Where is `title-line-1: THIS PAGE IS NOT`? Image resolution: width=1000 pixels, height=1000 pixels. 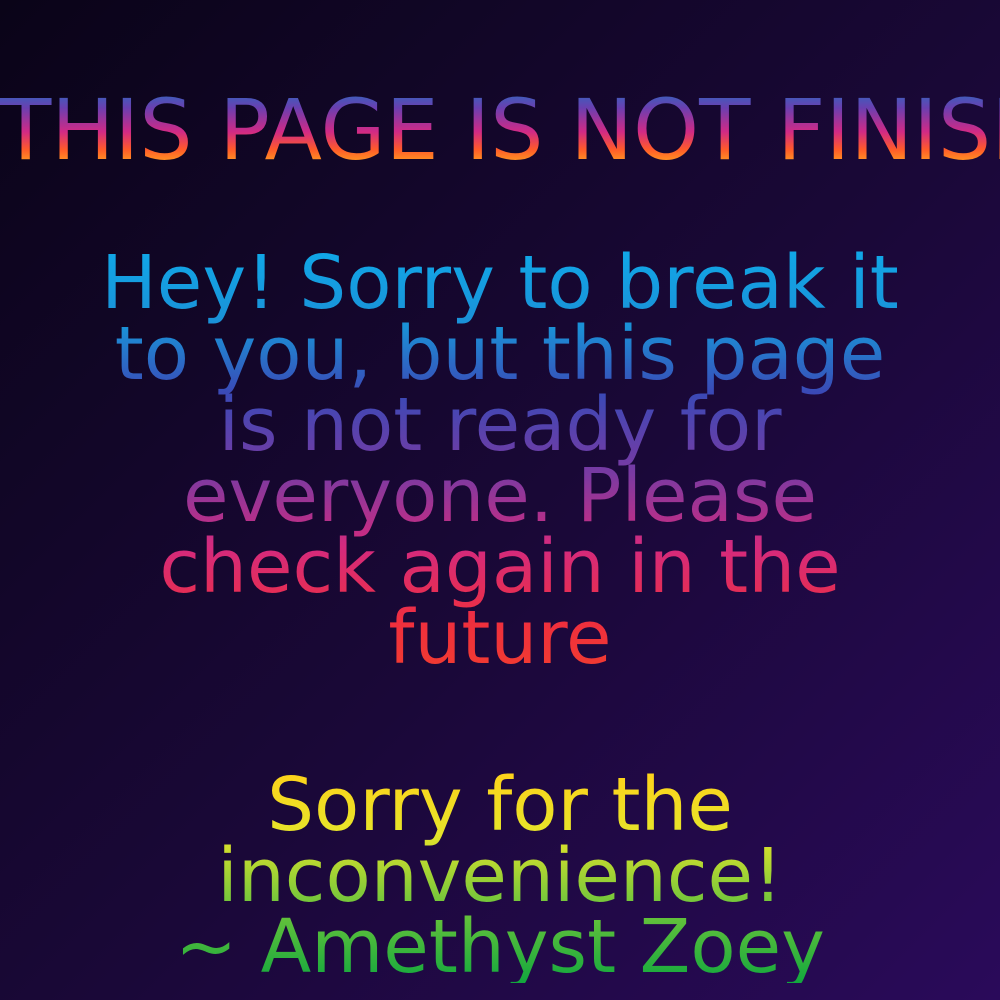 title-line-1: THIS PAGE IS NOT is located at coordinates (375, 130).